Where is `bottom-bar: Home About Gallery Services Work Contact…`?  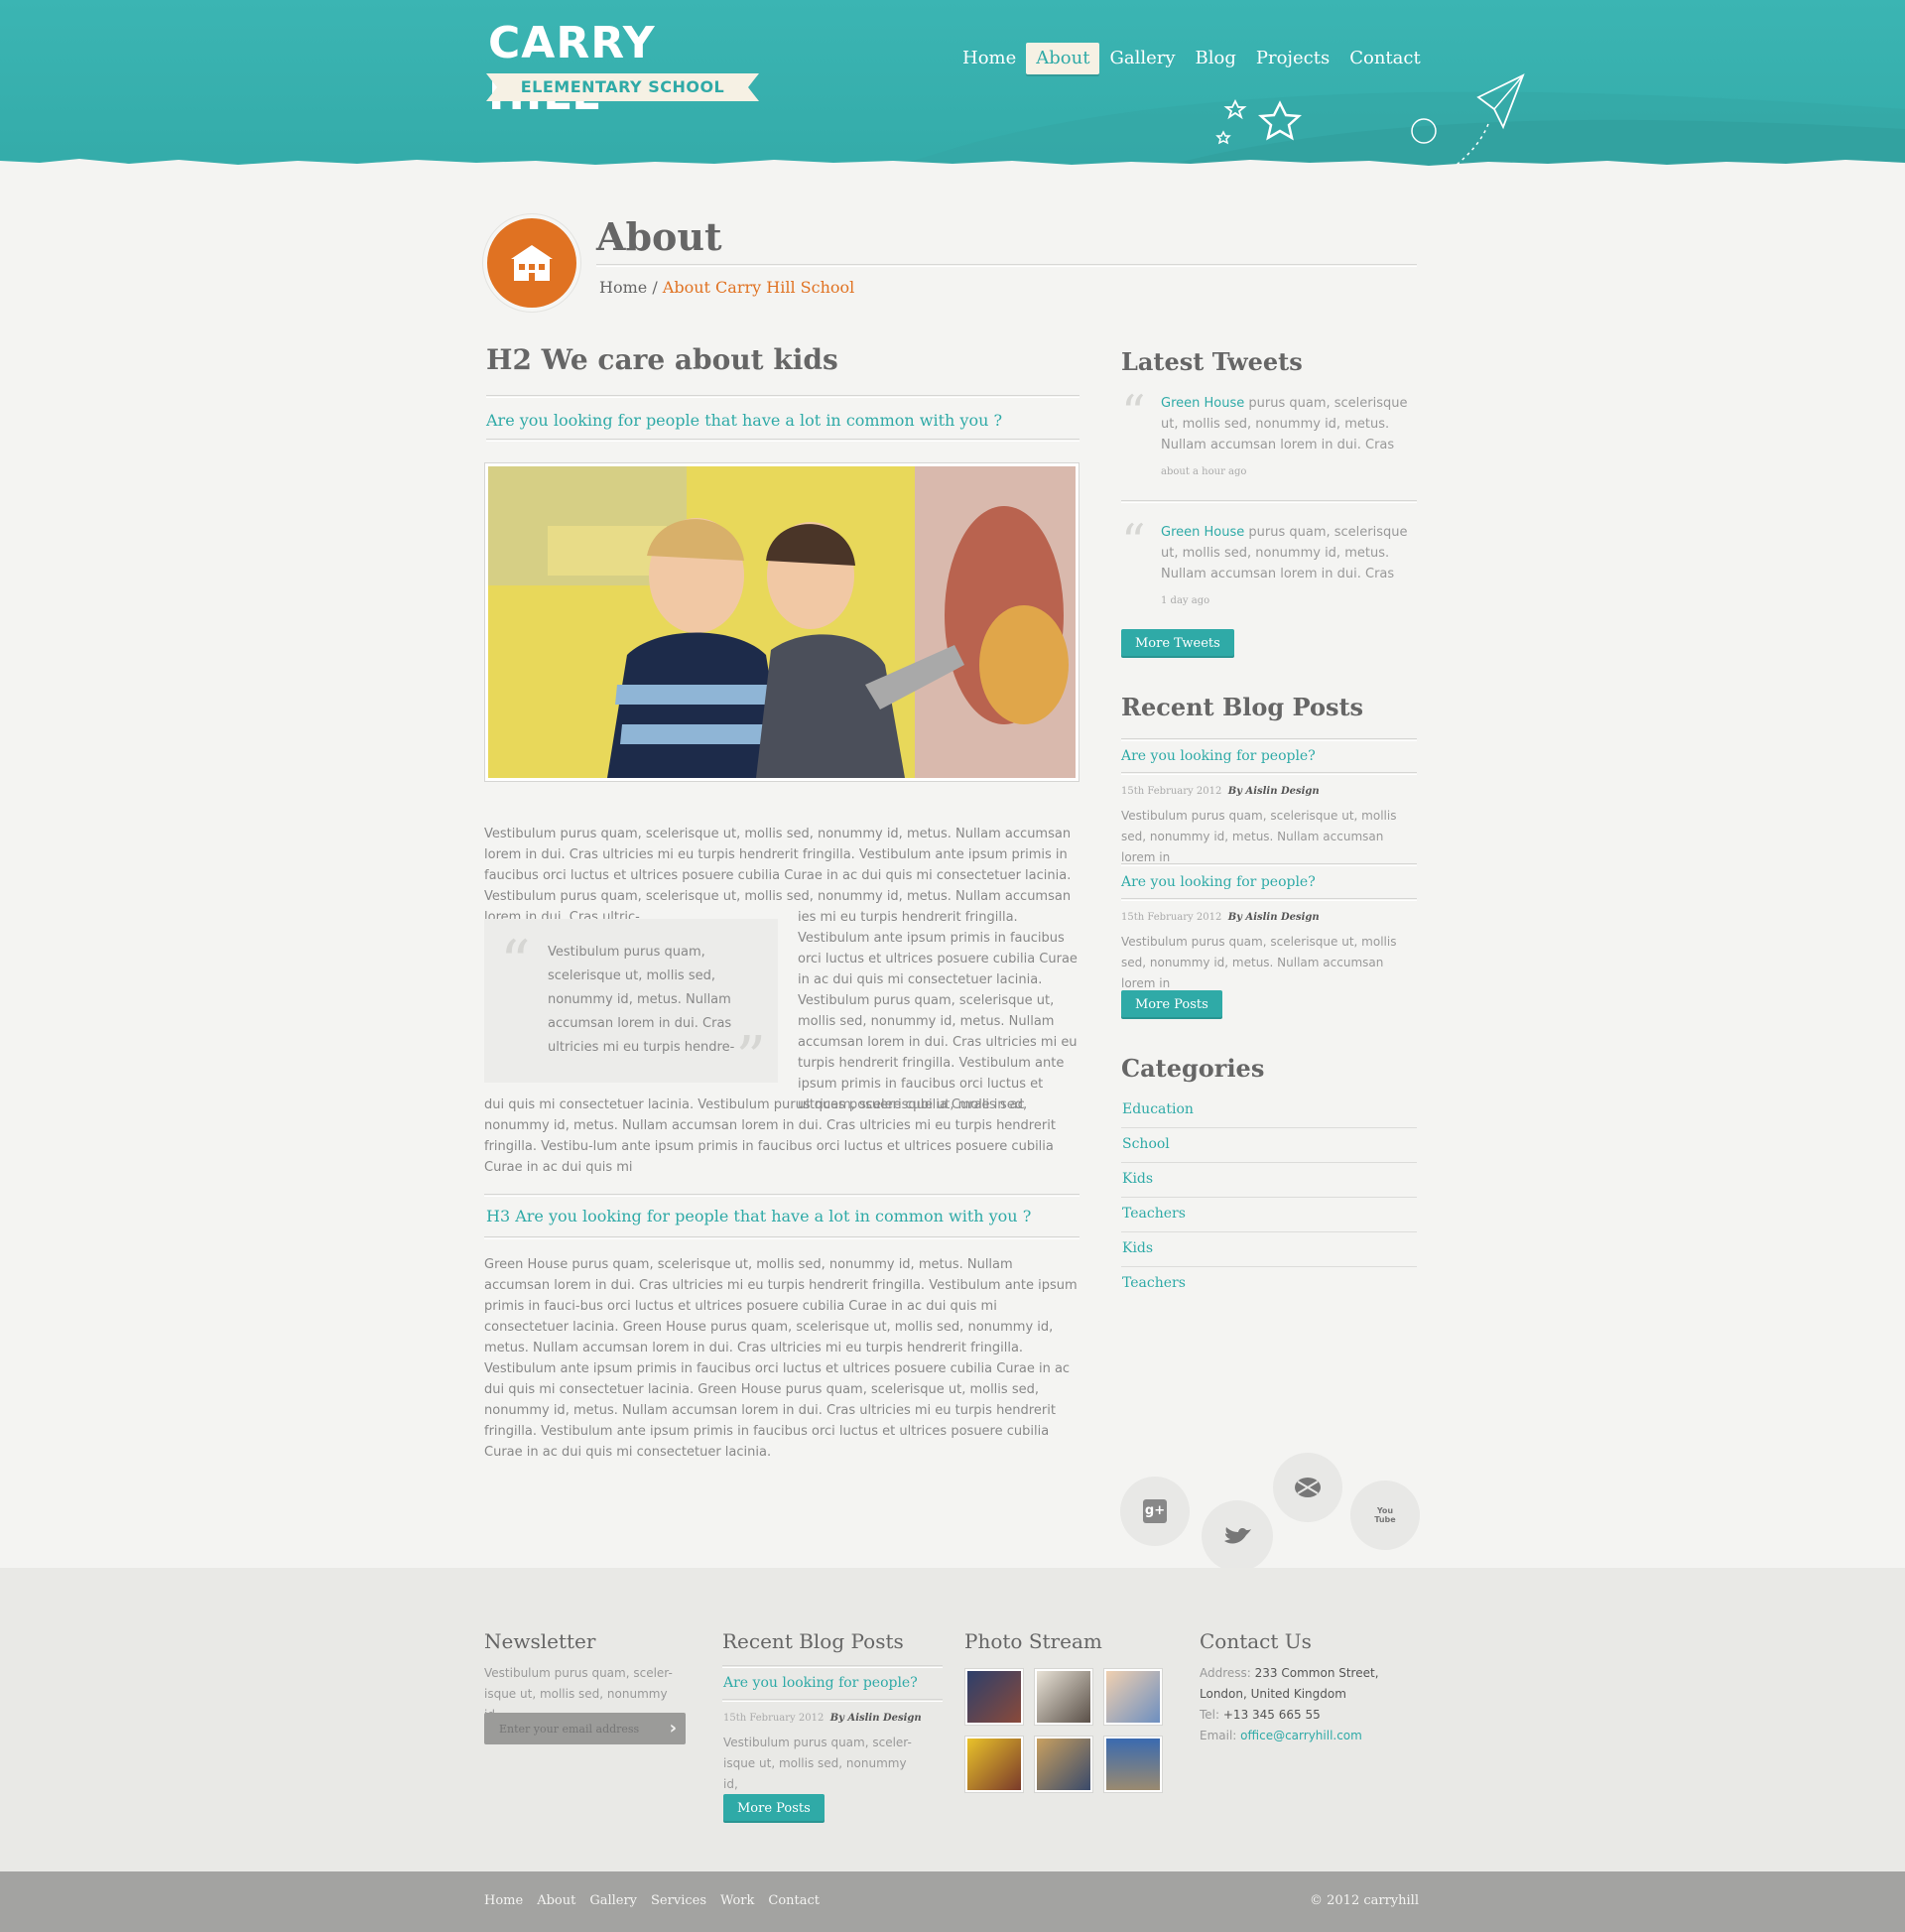 bottom-bar: Home About Gallery Services Work Contact… is located at coordinates (952, 1902).